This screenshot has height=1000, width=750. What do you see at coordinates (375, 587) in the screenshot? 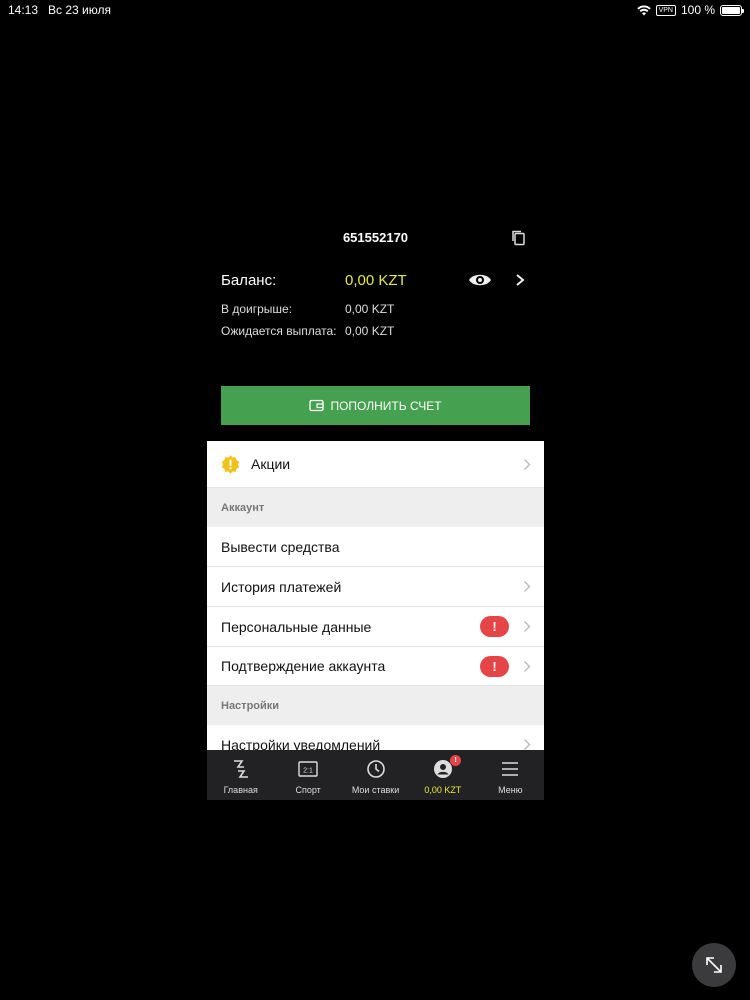
I see `menu-item-payment-history: История платежей` at bounding box center [375, 587].